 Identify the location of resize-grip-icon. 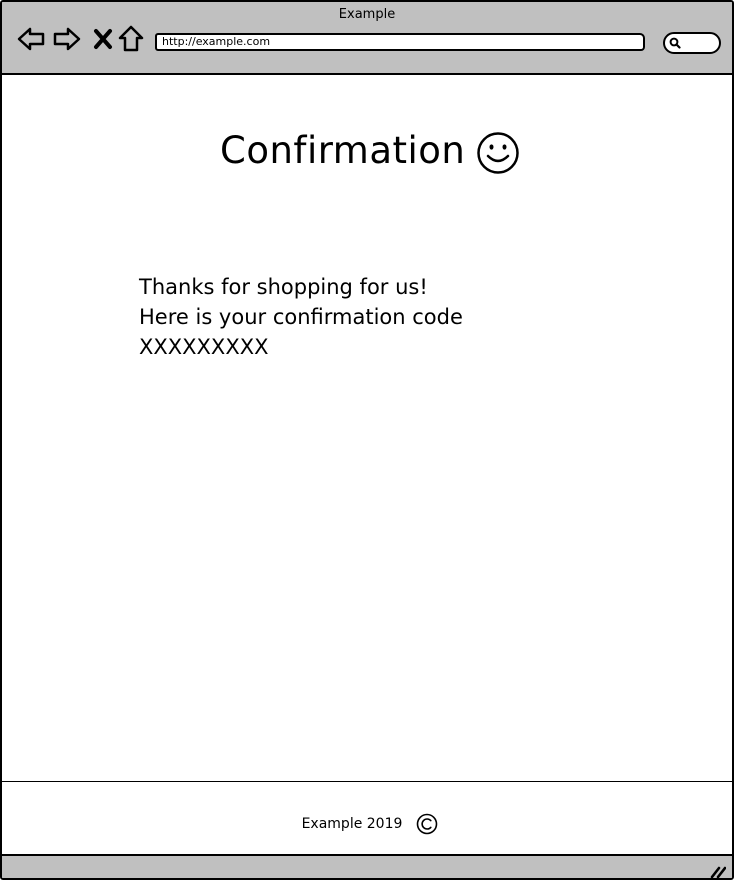
(718, 871).